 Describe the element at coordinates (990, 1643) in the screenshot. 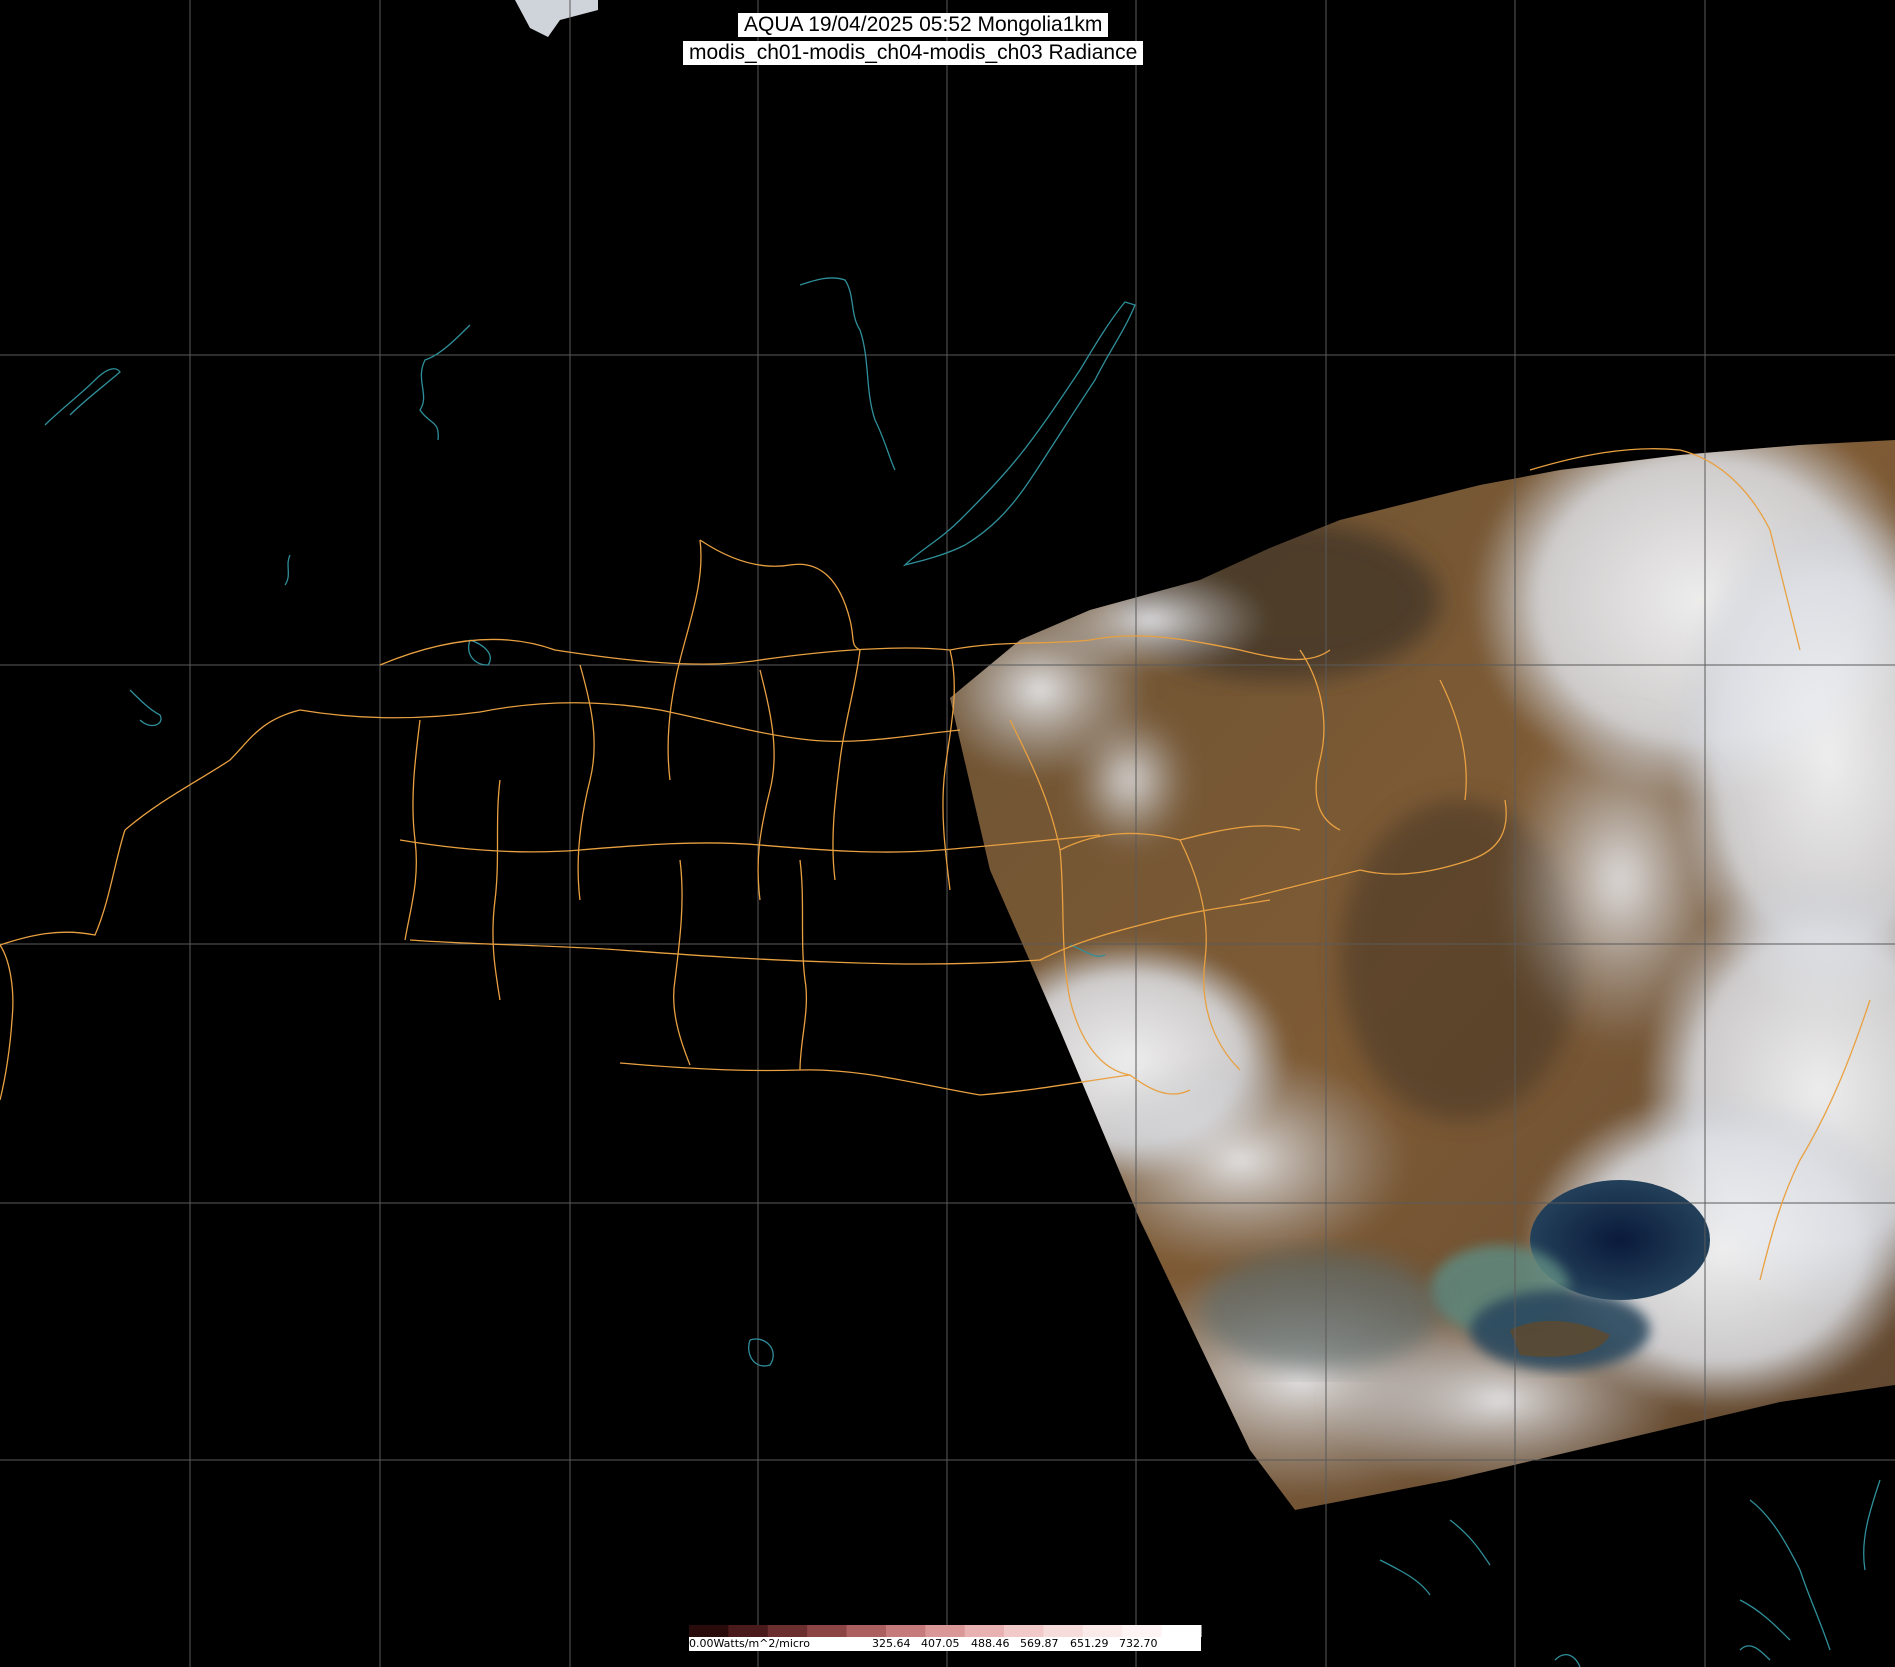

I see `colorbar-tick-label: 488.46` at that location.